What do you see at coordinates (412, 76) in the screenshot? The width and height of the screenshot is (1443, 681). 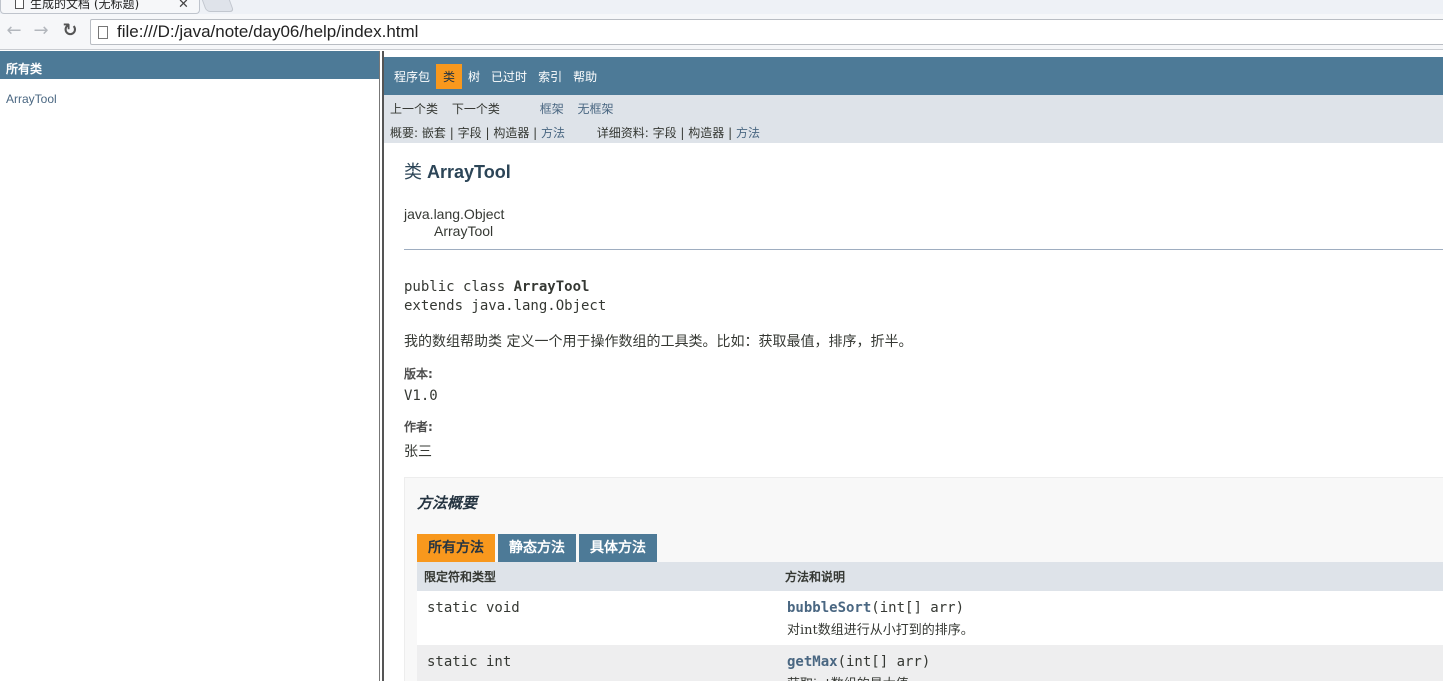 I see `nav-package: 程序包` at bounding box center [412, 76].